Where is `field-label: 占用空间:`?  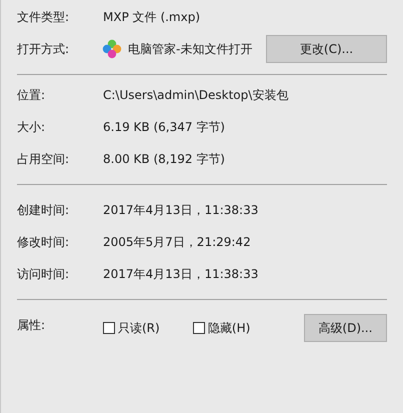
field-label: 占用空间: is located at coordinates (43, 159).